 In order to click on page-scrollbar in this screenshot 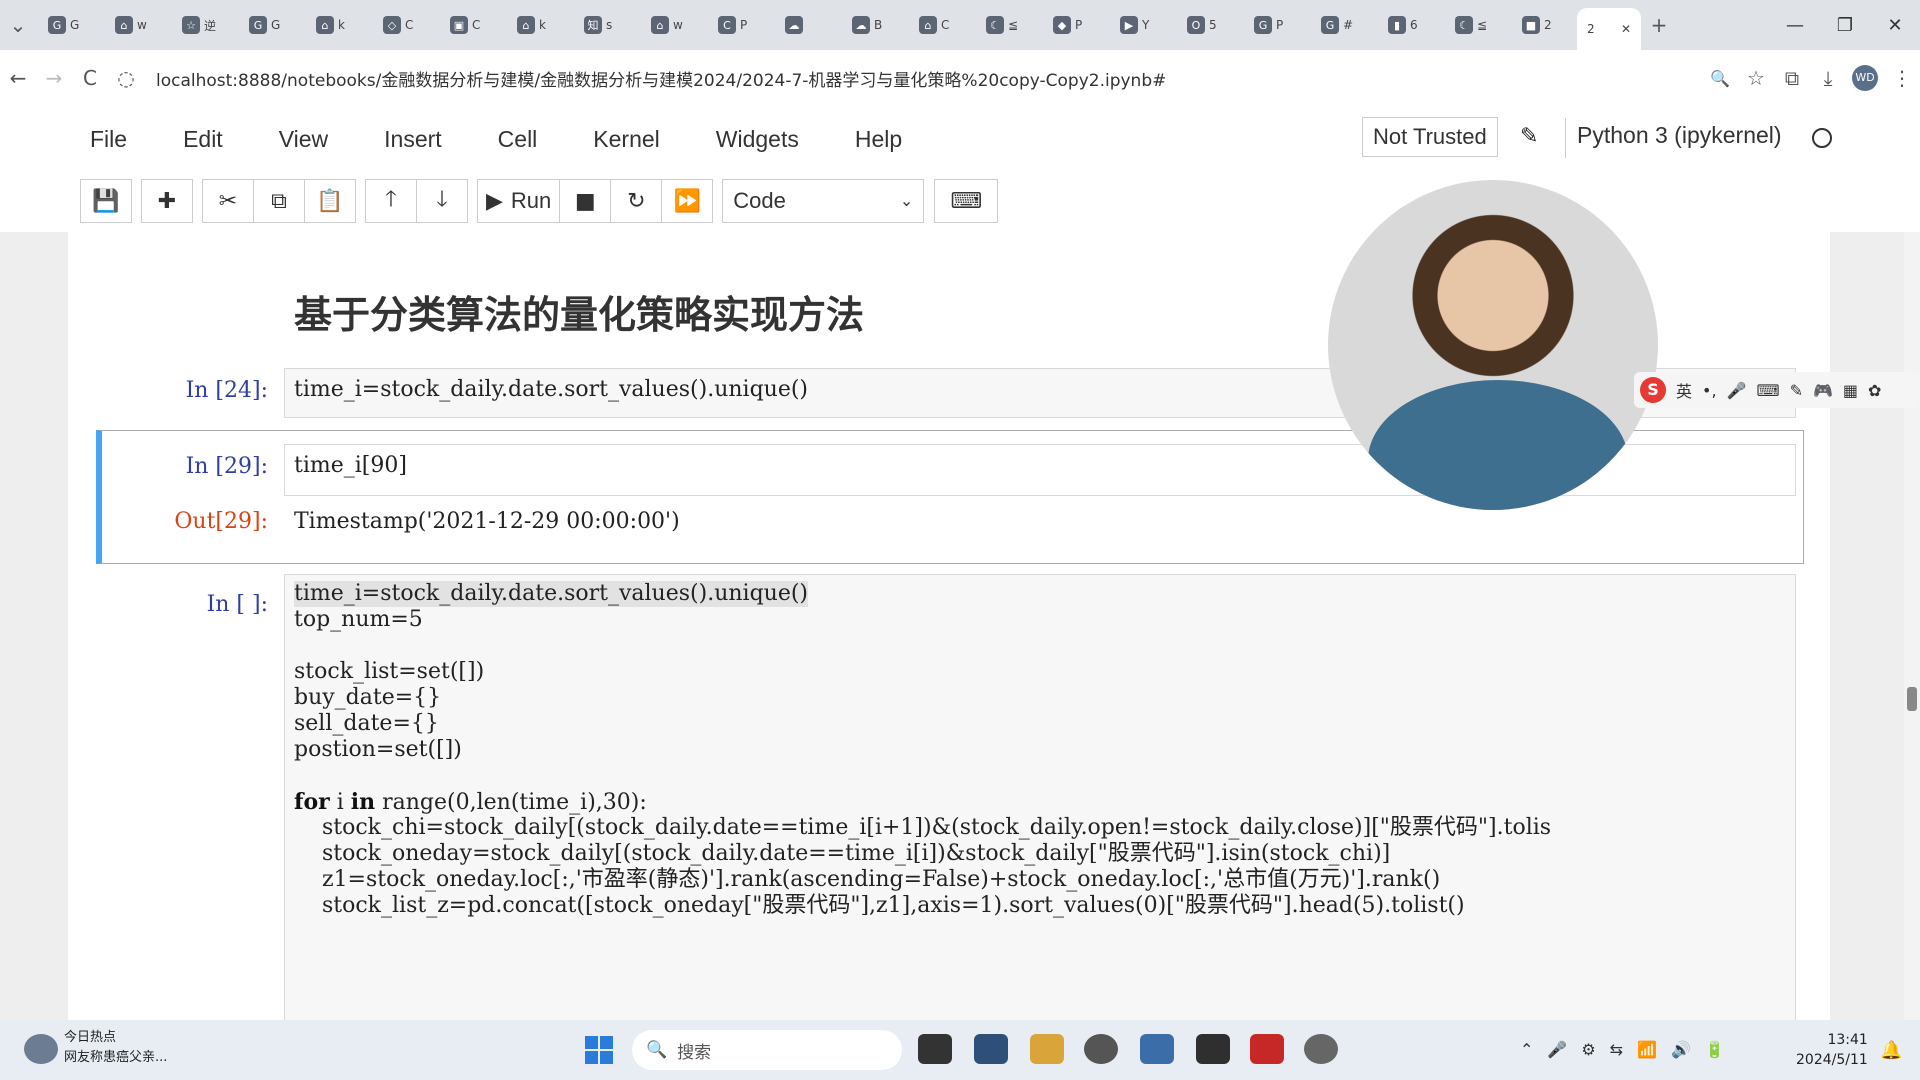, I will do `click(1912, 626)`.